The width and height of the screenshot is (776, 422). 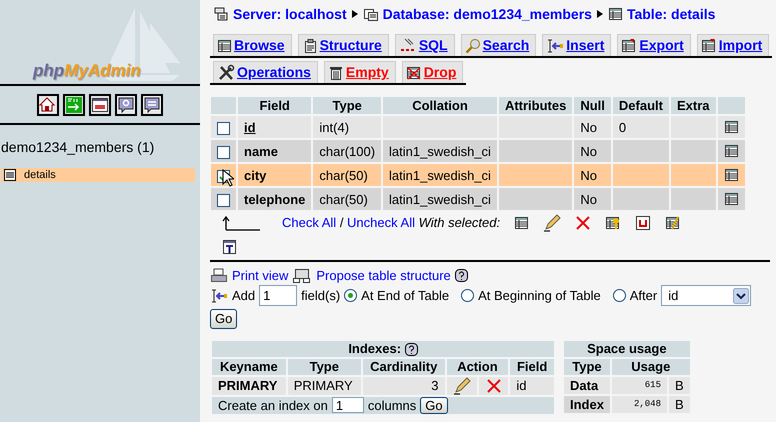 What do you see at coordinates (265, 72) in the screenshot?
I see `tab: Operations` at bounding box center [265, 72].